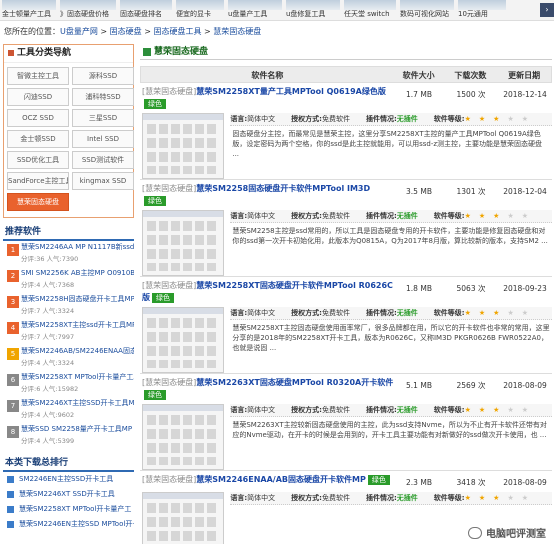 This screenshot has height=544, width=554. What do you see at coordinates (38, 139) in the screenshot?
I see `category-button: 金士顿SSD` at bounding box center [38, 139].